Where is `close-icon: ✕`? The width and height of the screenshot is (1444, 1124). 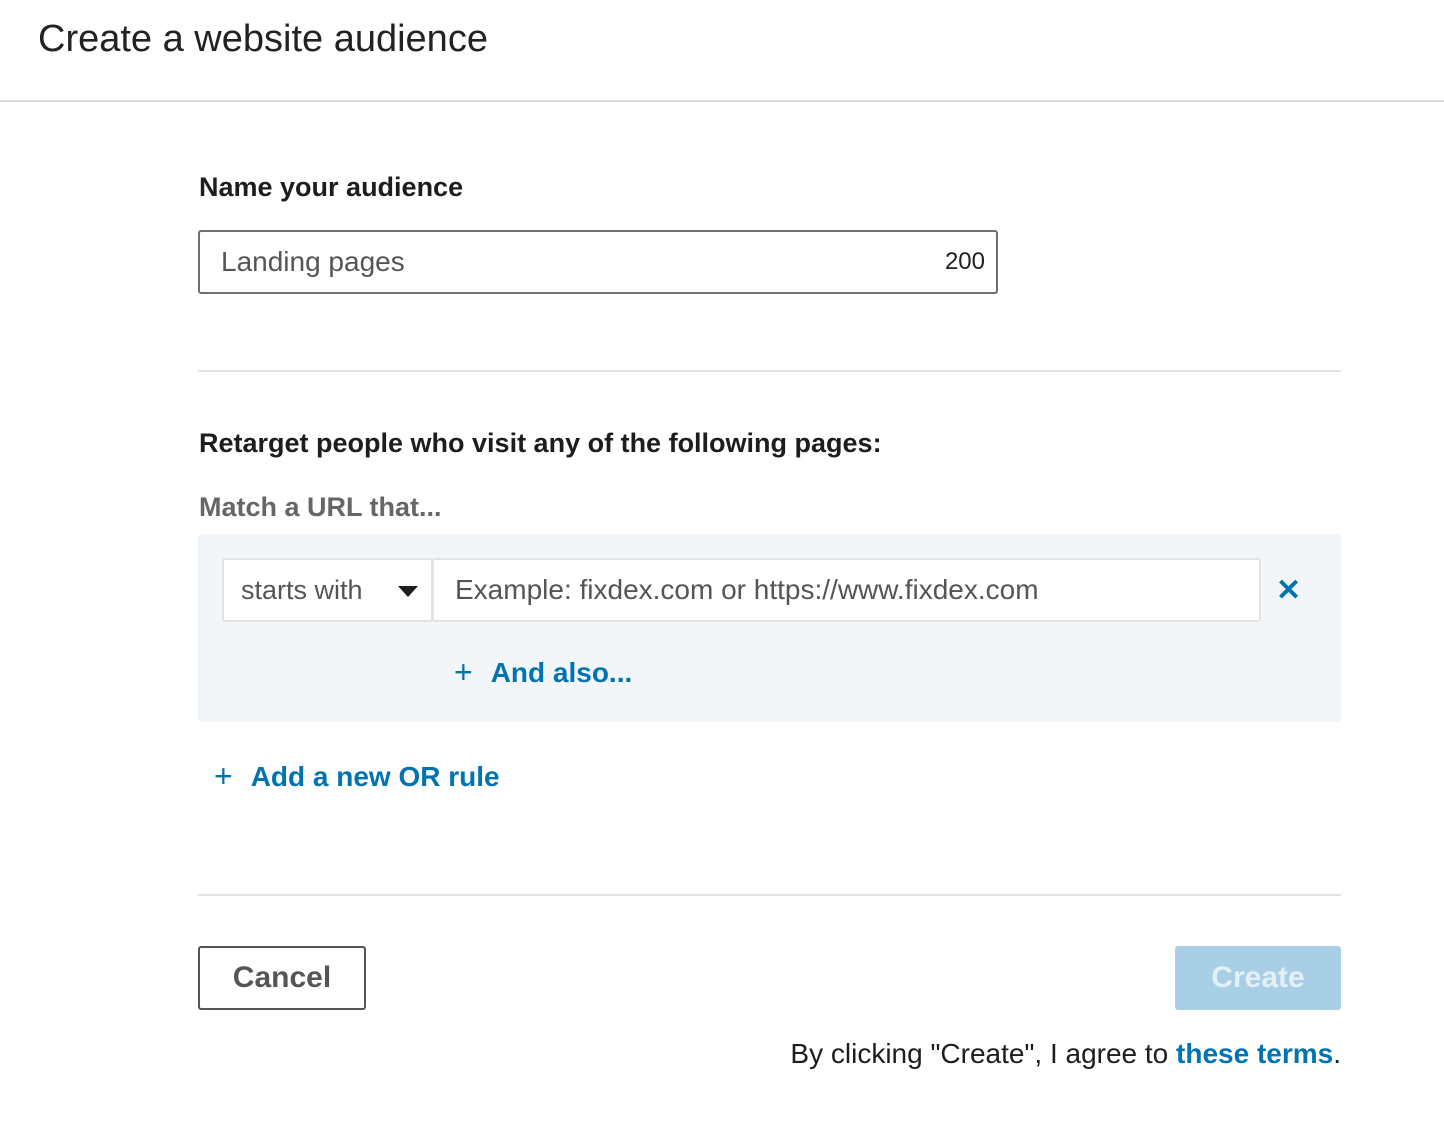 close-icon: ✕ is located at coordinates (1288, 590).